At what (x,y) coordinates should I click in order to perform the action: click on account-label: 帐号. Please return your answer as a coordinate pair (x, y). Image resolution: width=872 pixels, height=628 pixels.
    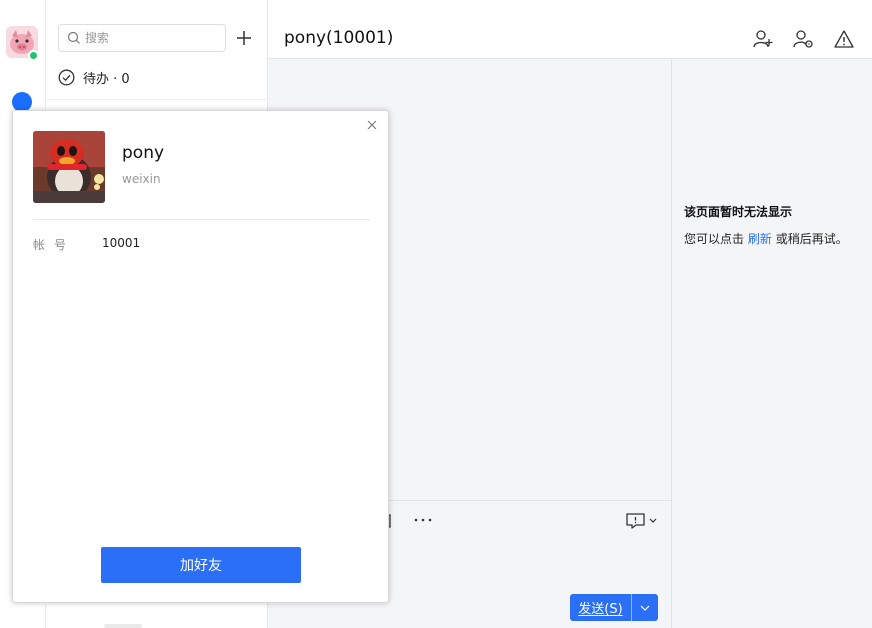
    Looking at the image, I should click on (54, 245).